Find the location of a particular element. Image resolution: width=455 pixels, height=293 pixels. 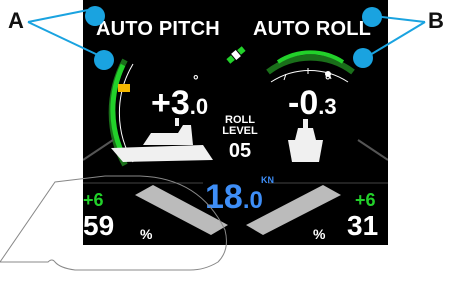

pitch-value-dec: .0 is located at coordinates (199, 106).